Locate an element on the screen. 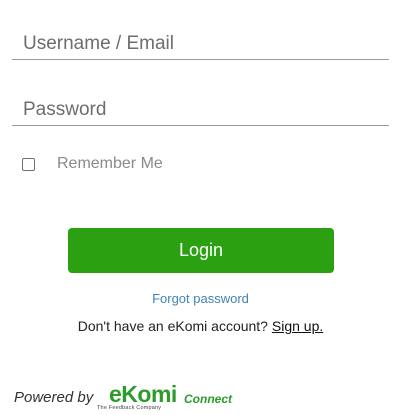 This screenshot has width=401, height=415. forgot-password-link: Forgot password is located at coordinates (200, 298).